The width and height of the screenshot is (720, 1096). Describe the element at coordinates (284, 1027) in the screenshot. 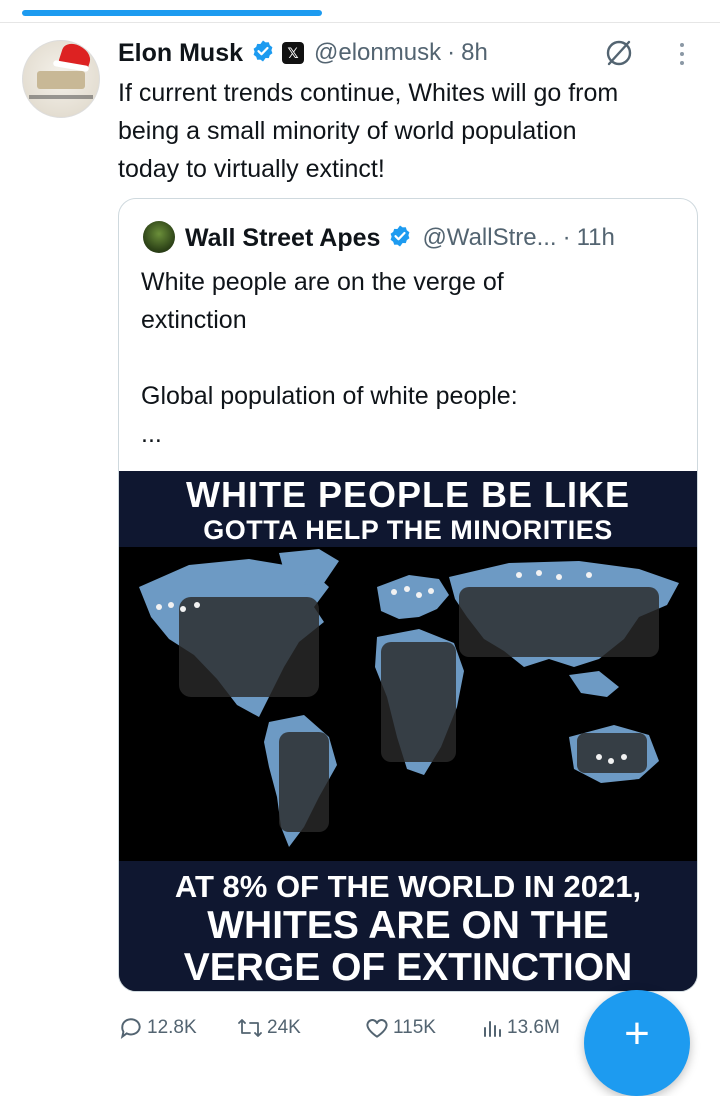

I see `repost-count: 24K` at that location.